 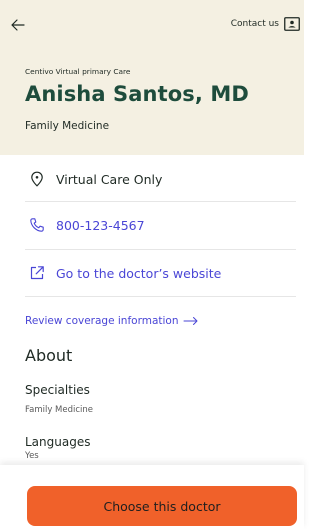 I want to click on specialties-label: Specialties, so click(x=57, y=390).